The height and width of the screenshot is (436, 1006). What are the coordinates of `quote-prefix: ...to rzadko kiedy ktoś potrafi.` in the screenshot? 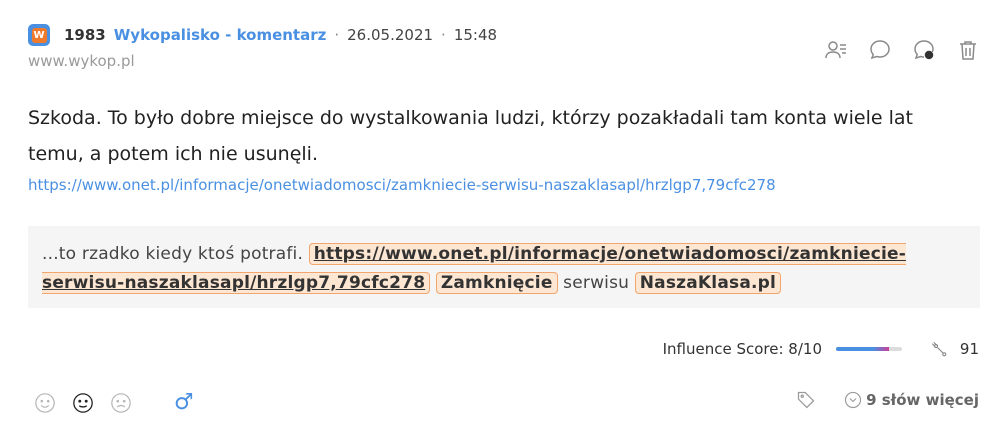 It's located at (173, 254).